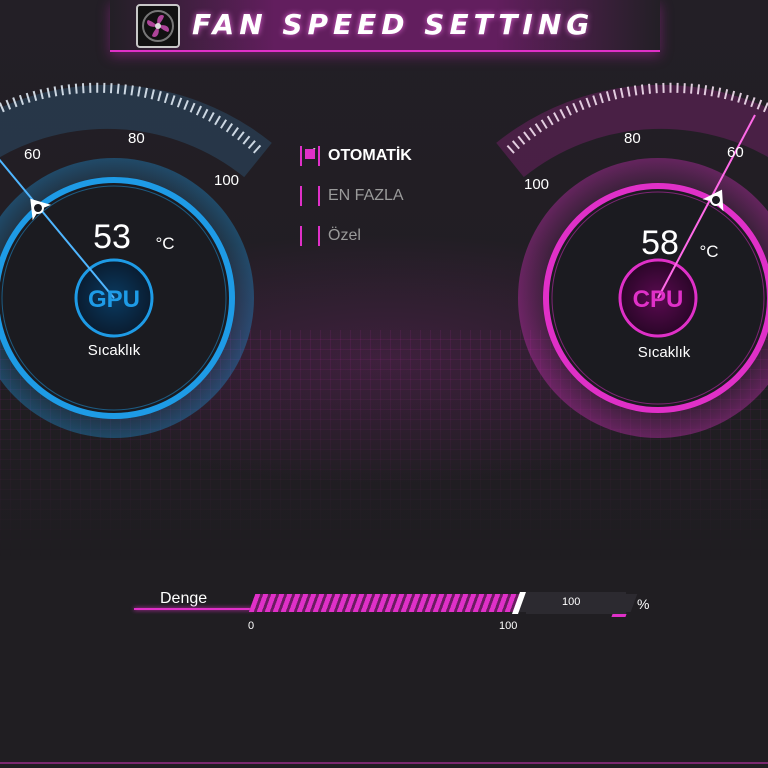 This screenshot has width=768, height=768. Describe the element at coordinates (366, 195) in the screenshot. I see `mode-label: EN FAZLA` at that location.